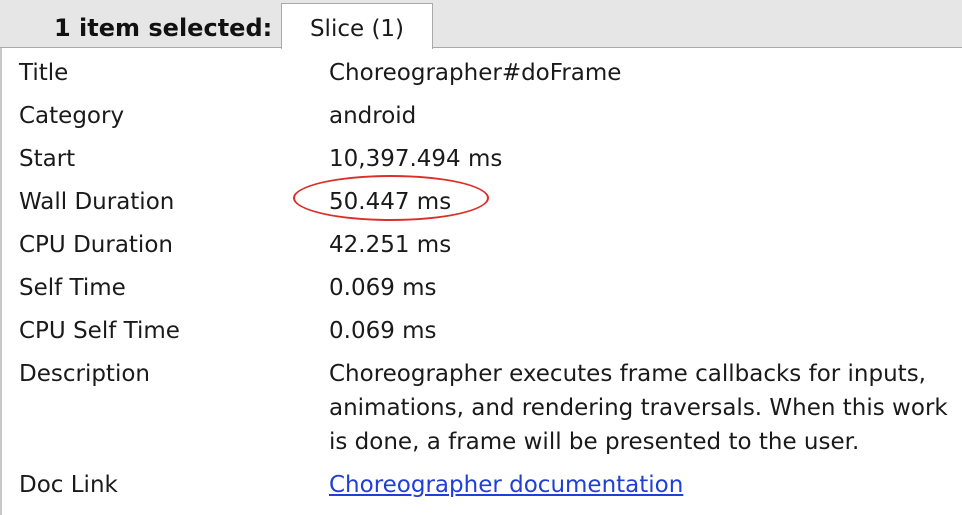 This screenshot has width=962, height=515. I want to click on detail-label: Description, so click(84, 374).